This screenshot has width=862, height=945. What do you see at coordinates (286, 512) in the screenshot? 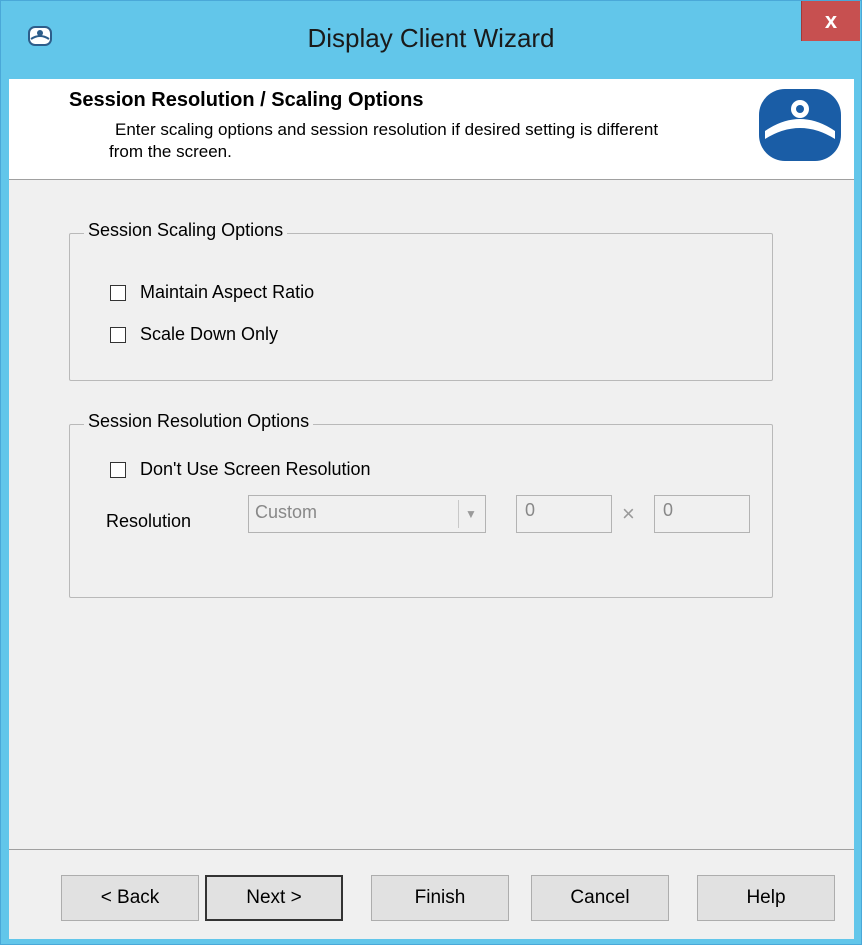
I see `resolution-dropdown-value: Custom` at bounding box center [286, 512].